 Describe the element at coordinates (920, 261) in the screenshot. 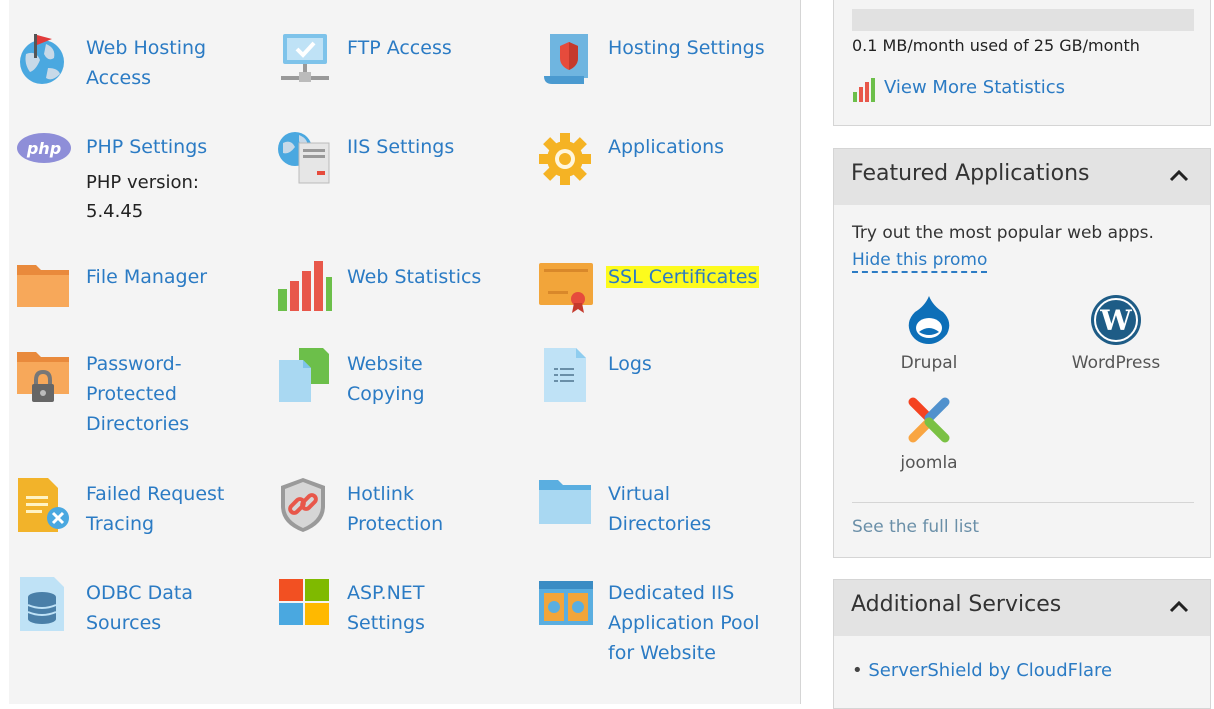

I see `hide-promo-link: Hide this promo` at that location.